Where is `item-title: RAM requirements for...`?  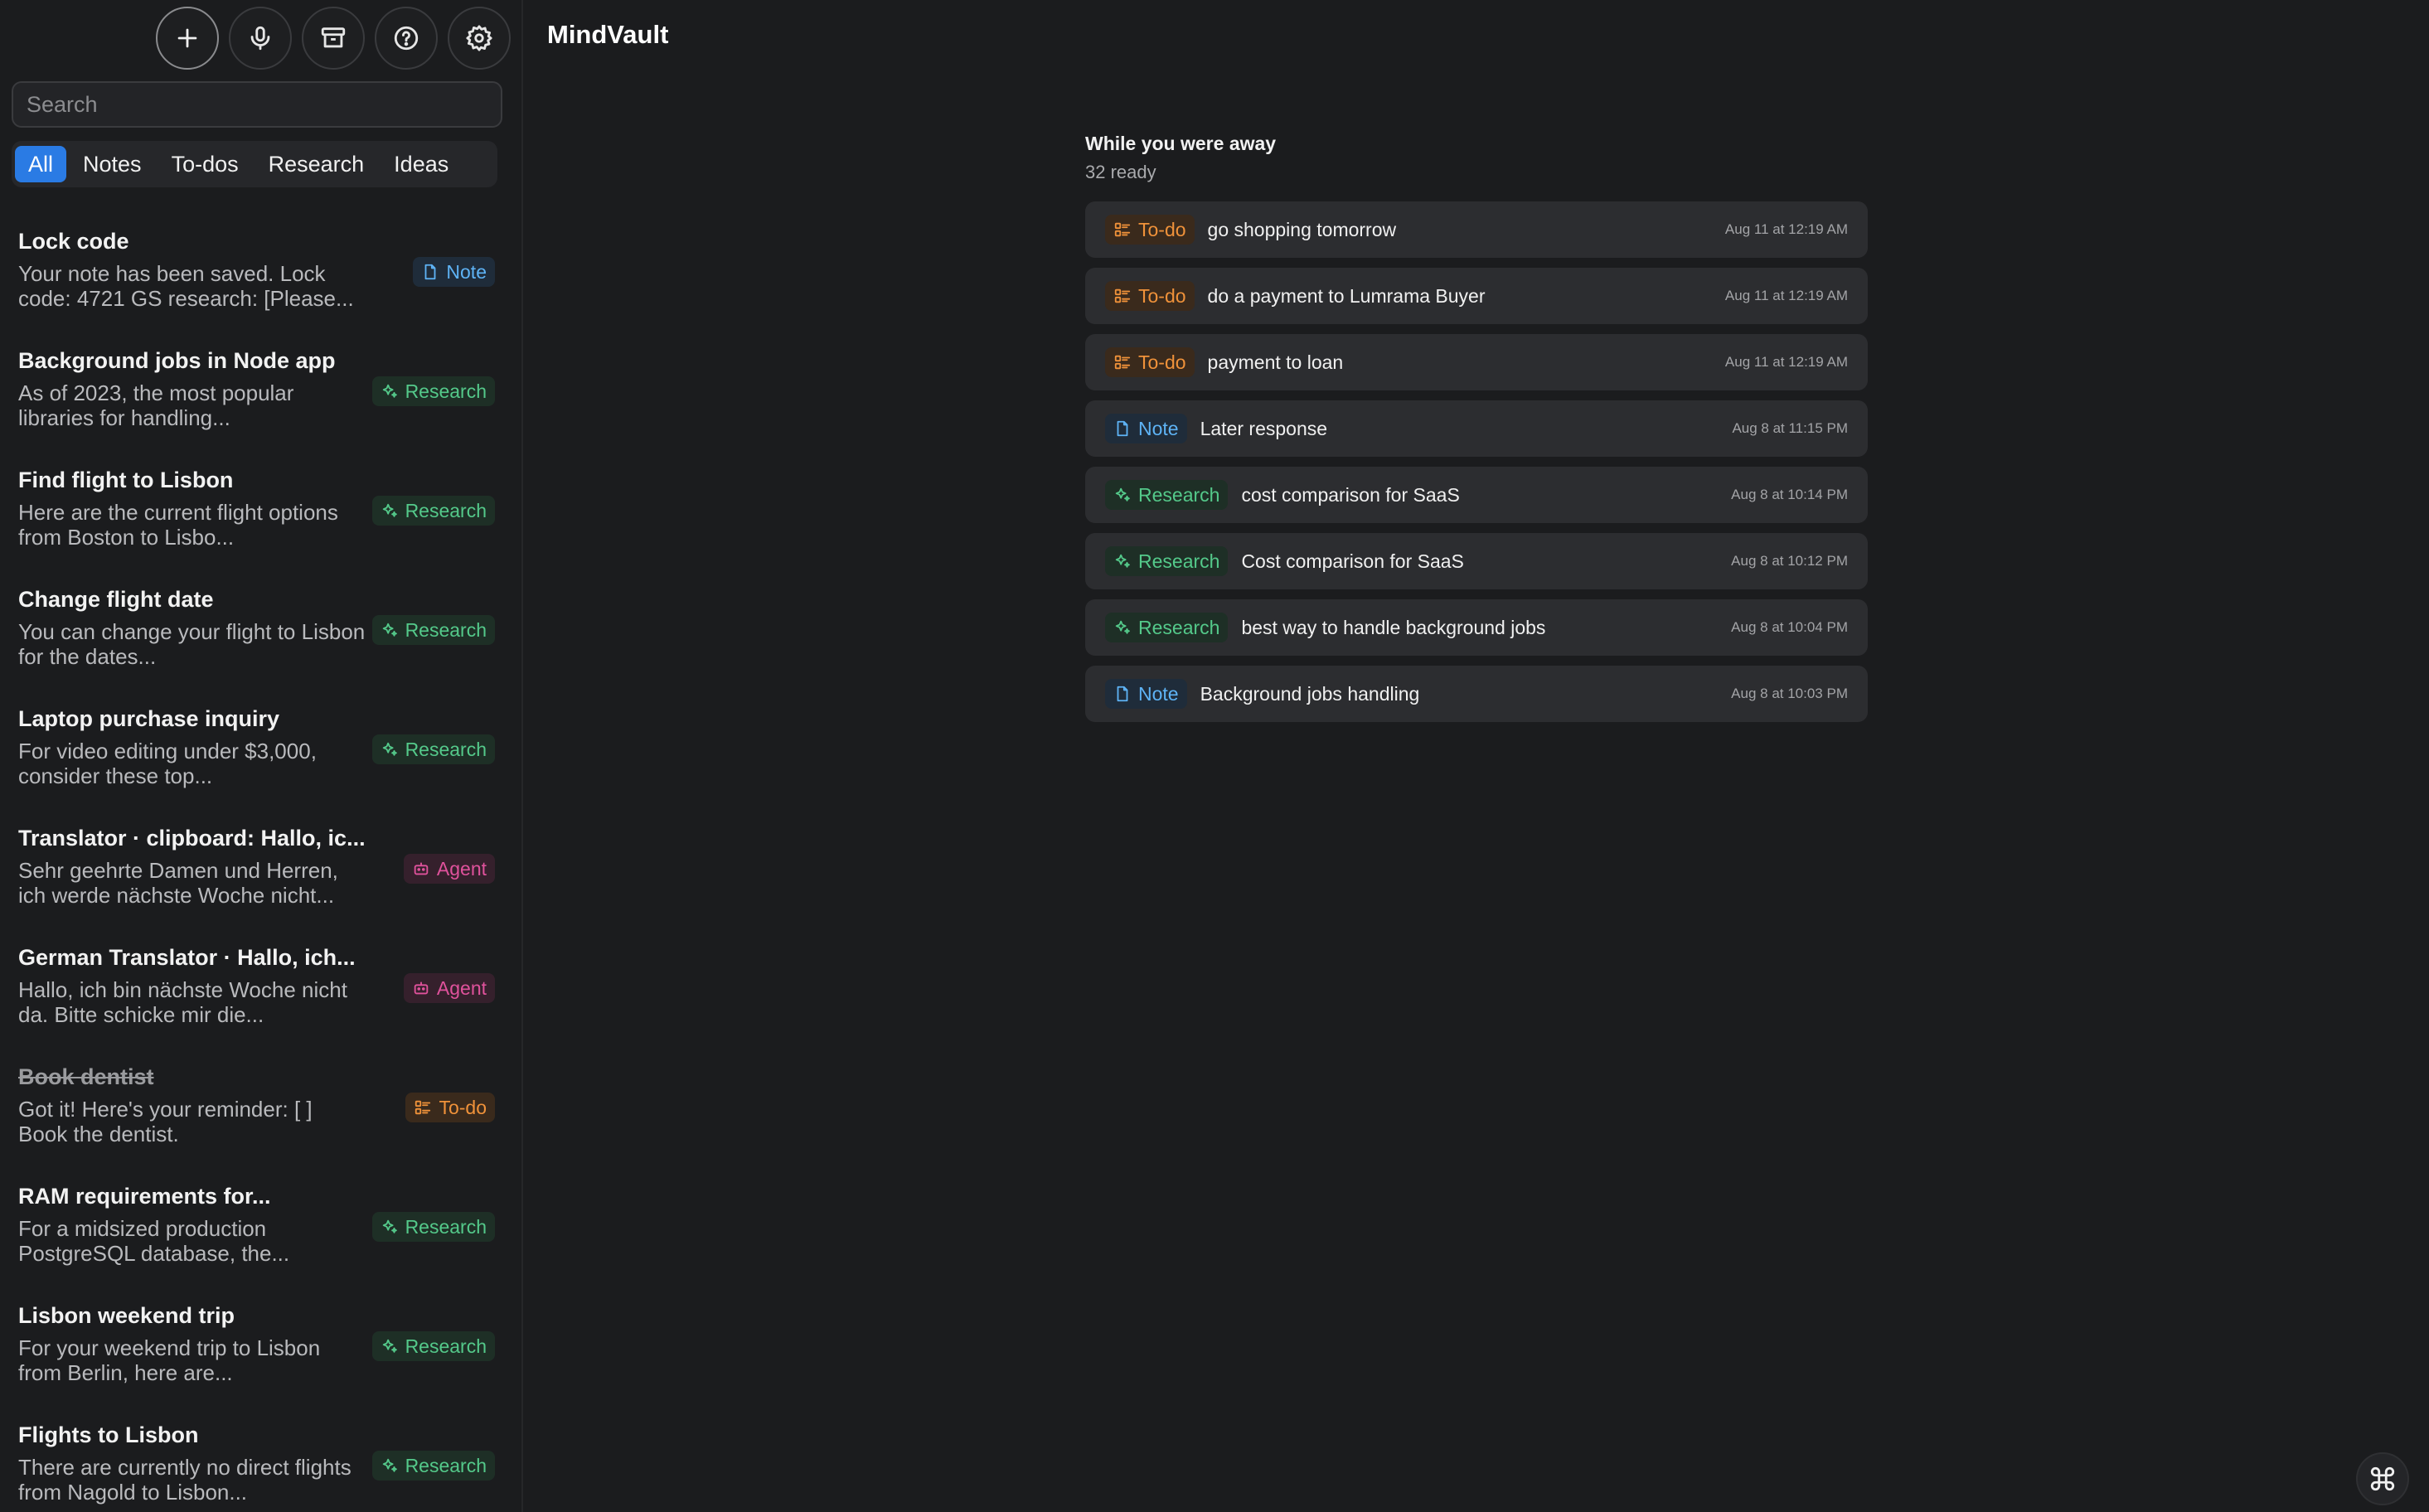 item-title: RAM requirements for... is located at coordinates (144, 1196).